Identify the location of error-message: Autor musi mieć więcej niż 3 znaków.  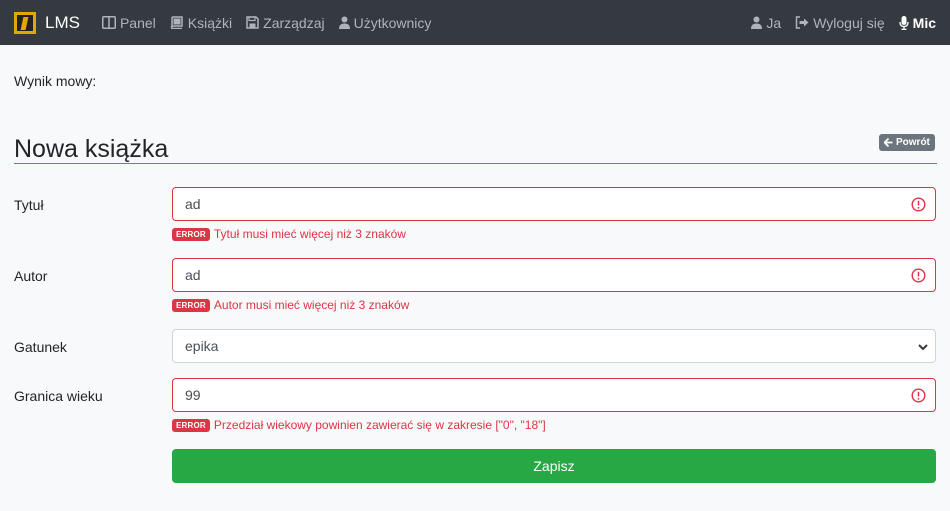
(311, 305).